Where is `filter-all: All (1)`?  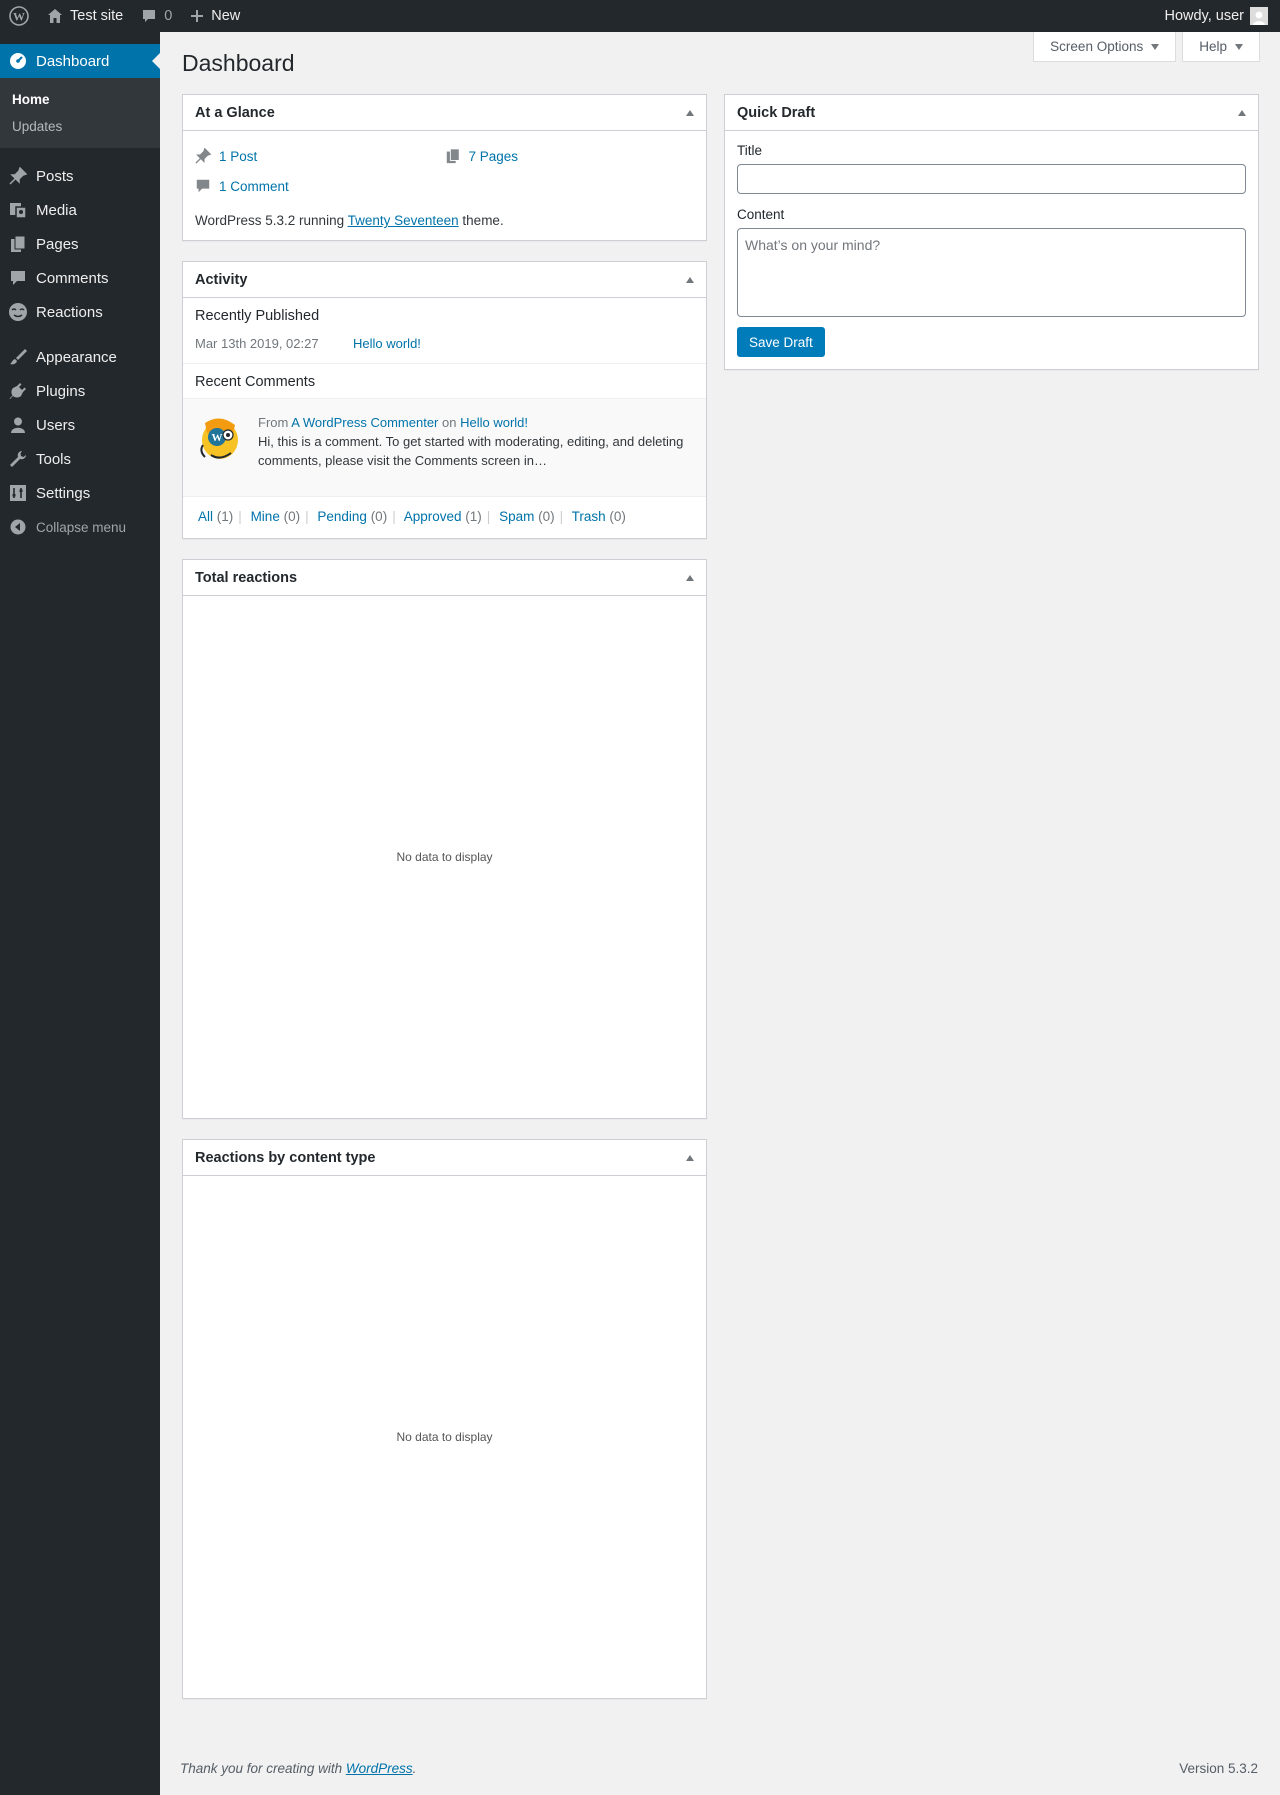
filter-all: All (1) is located at coordinates (215, 516).